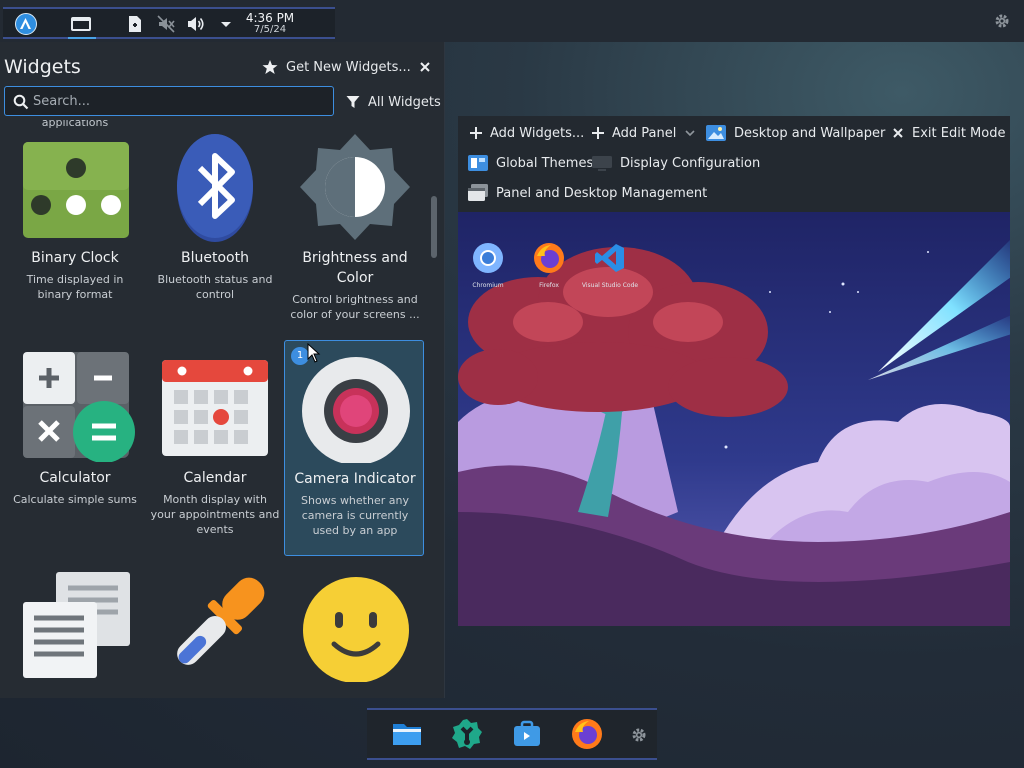 The image size is (1024, 768). Describe the element at coordinates (404, 102) in the screenshot. I see `filter-label: All Widgets` at that location.